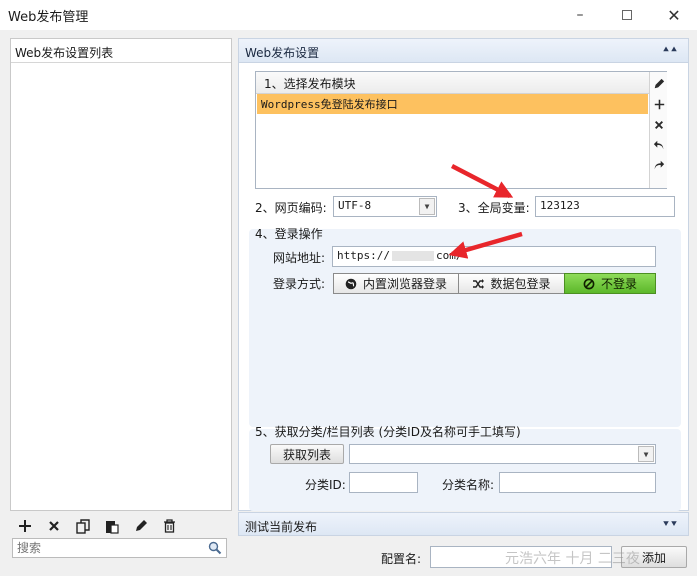 This screenshot has width=697, height=576. What do you see at coordinates (355, 205) in the screenshot?
I see `encoding-value: UTF-8` at bounding box center [355, 205].